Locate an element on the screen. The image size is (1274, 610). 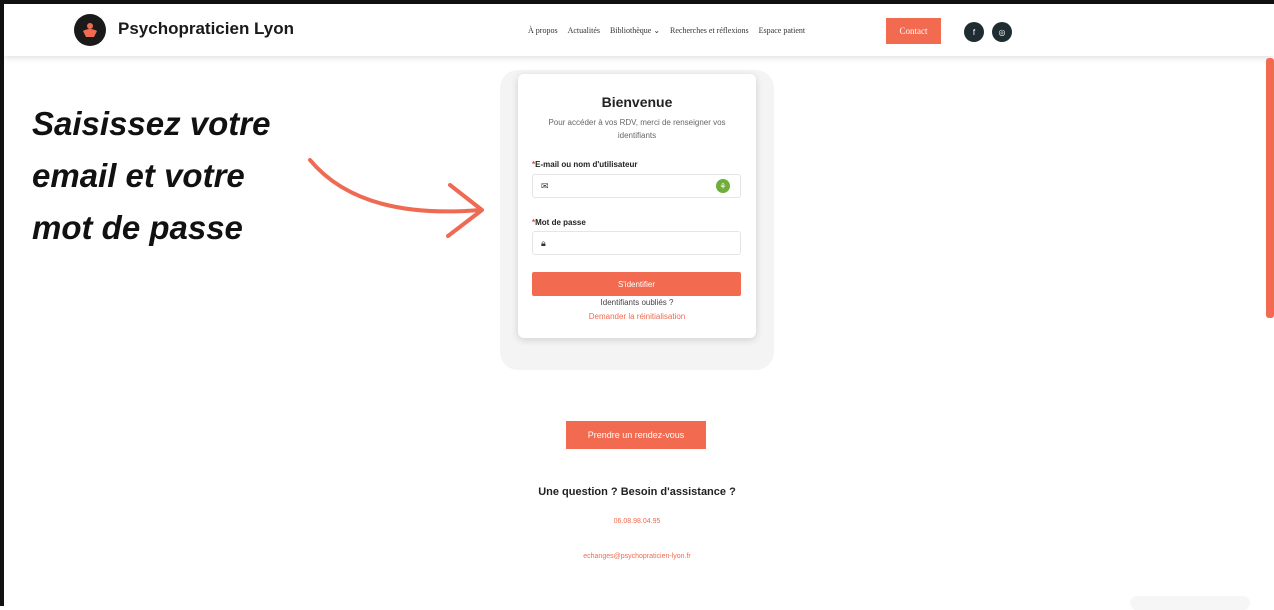
password-field: 🔒︎ is located at coordinates (636, 243).